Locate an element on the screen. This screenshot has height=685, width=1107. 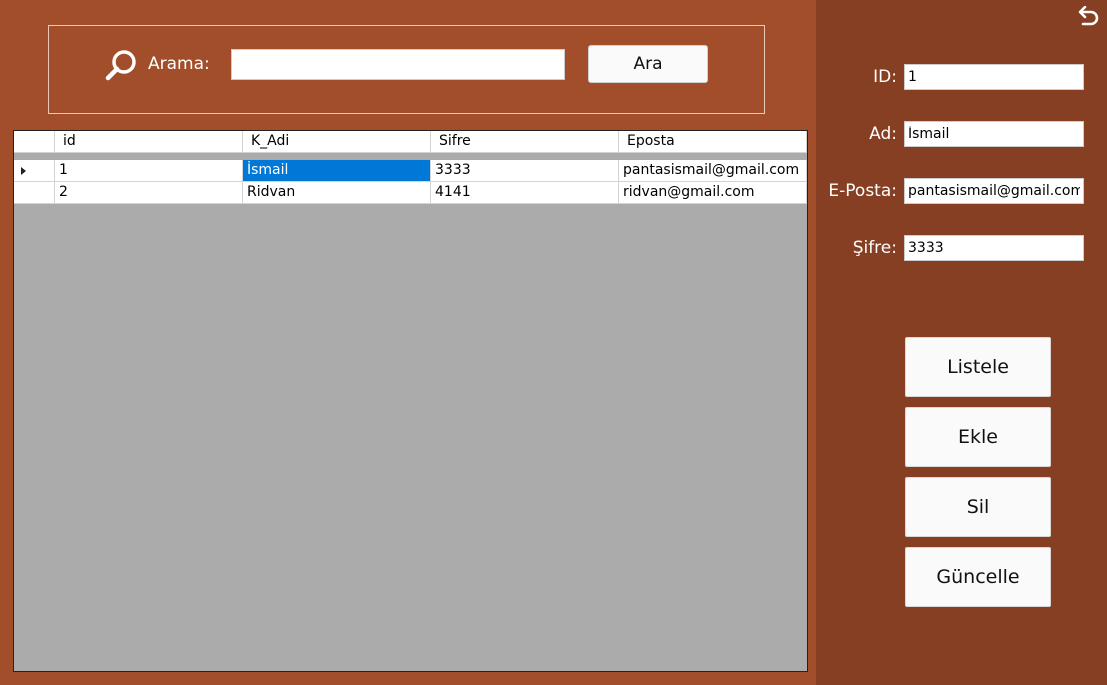
table-row: 1 İsmail 3333 pantasismail@gmail.com is located at coordinates (410, 171).